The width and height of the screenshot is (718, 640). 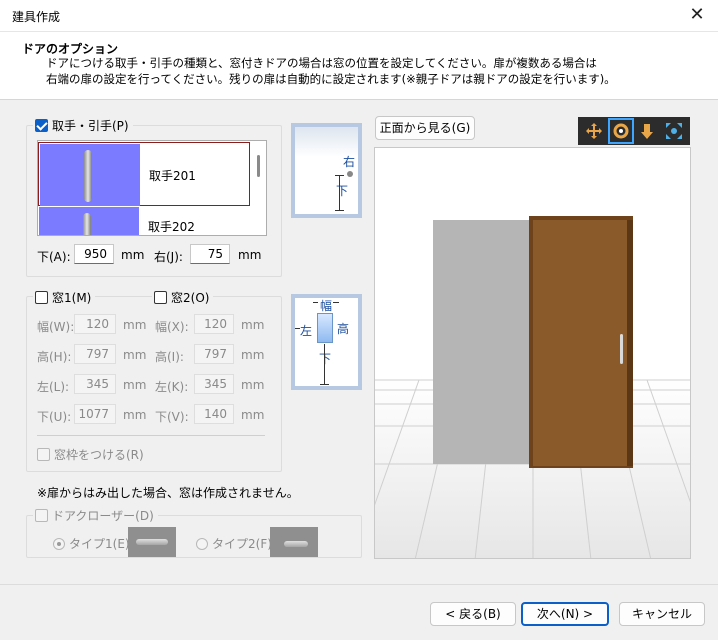 What do you see at coordinates (99, 544) in the screenshot?
I see `closer-type1-label: タイプ1(E)` at bounding box center [99, 544].